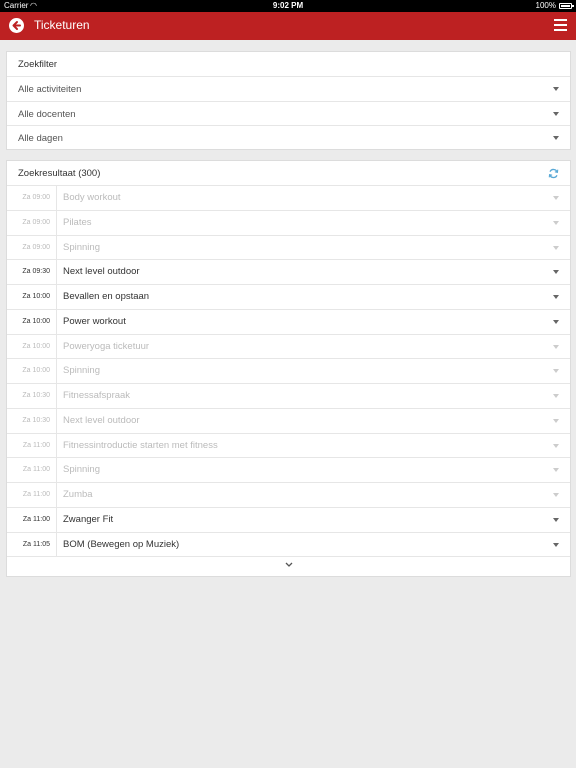 The height and width of the screenshot is (768, 576). What do you see at coordinates (288, 272) in the screenshot?
I see `result-row: Za 09:30 Next level outdoor` at bounding box center [288, 272].